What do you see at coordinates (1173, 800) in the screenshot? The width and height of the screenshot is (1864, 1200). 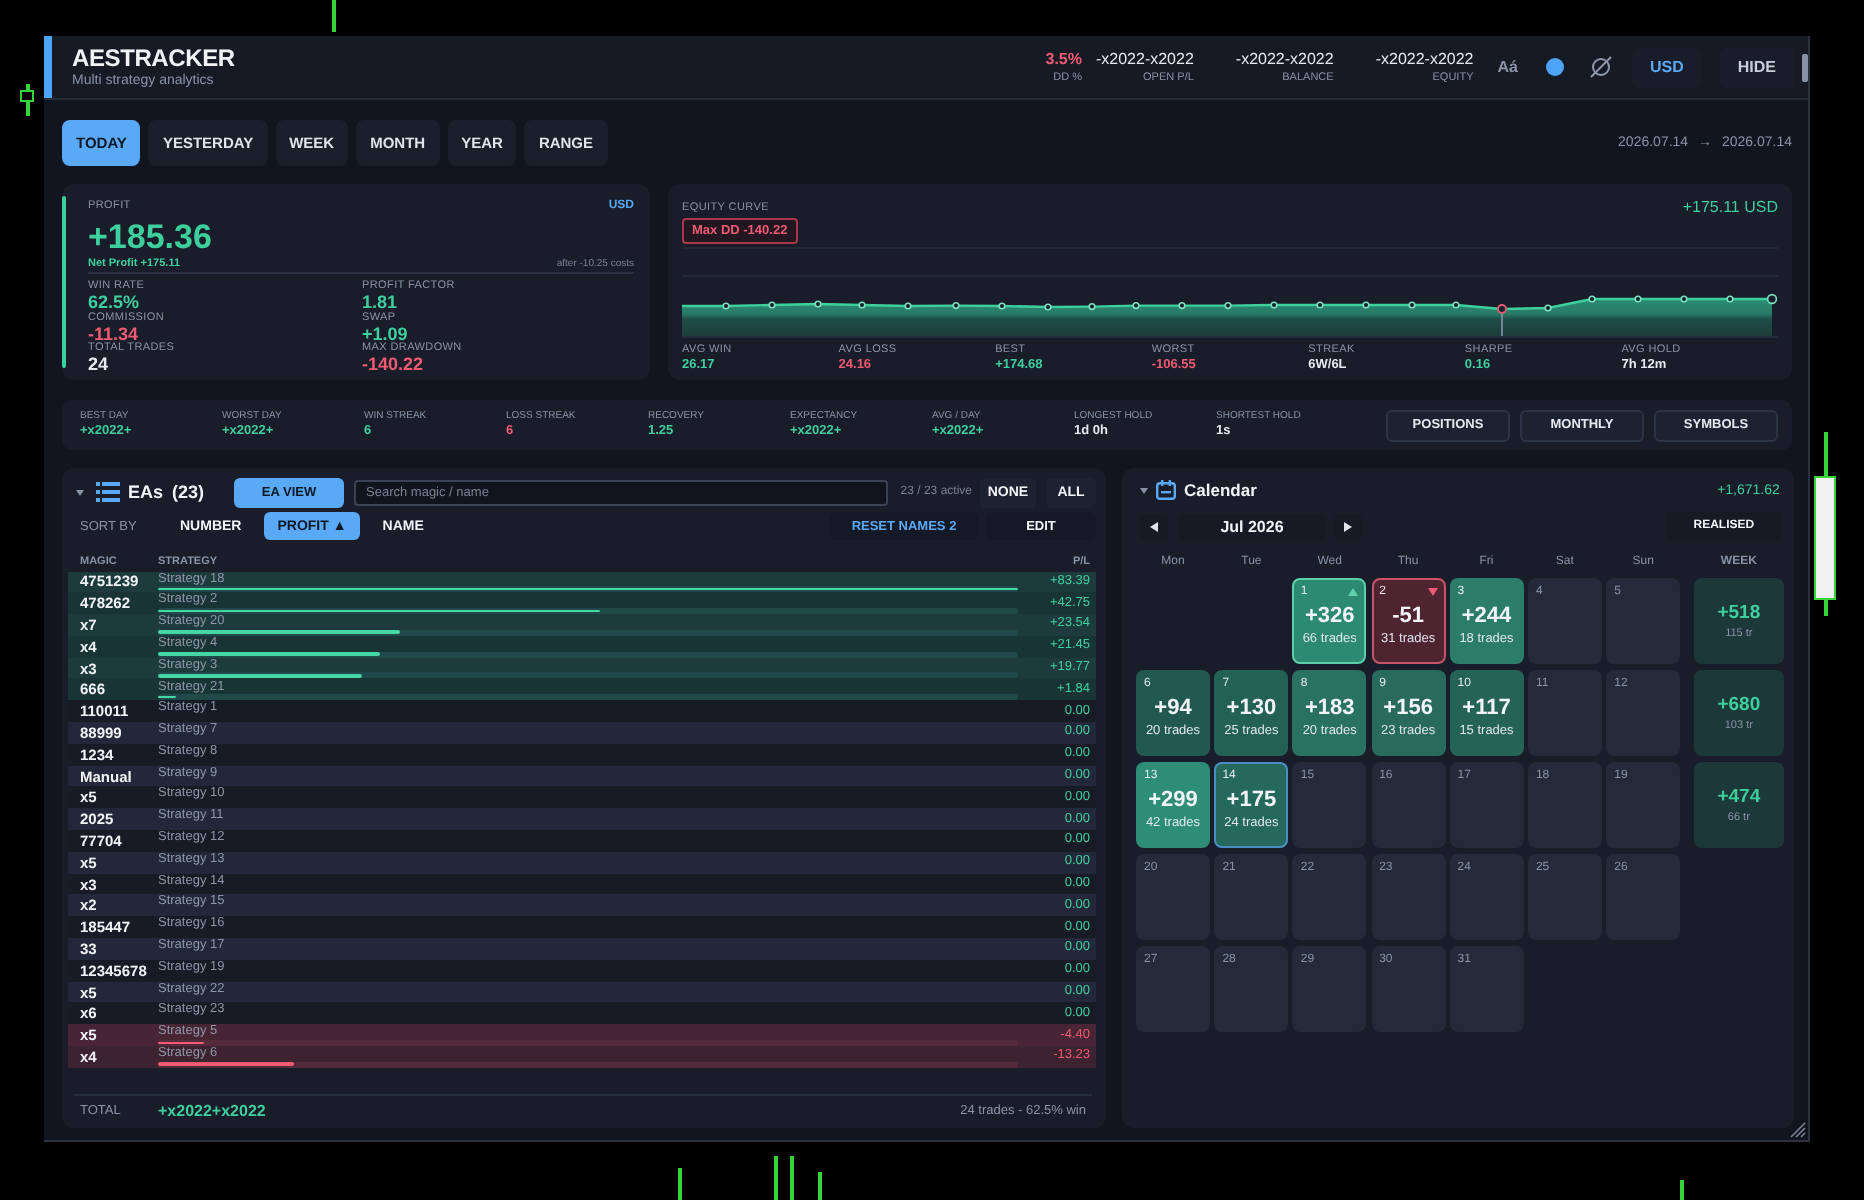 I see `day-profit: +299` at bounding box center [1173, 800].